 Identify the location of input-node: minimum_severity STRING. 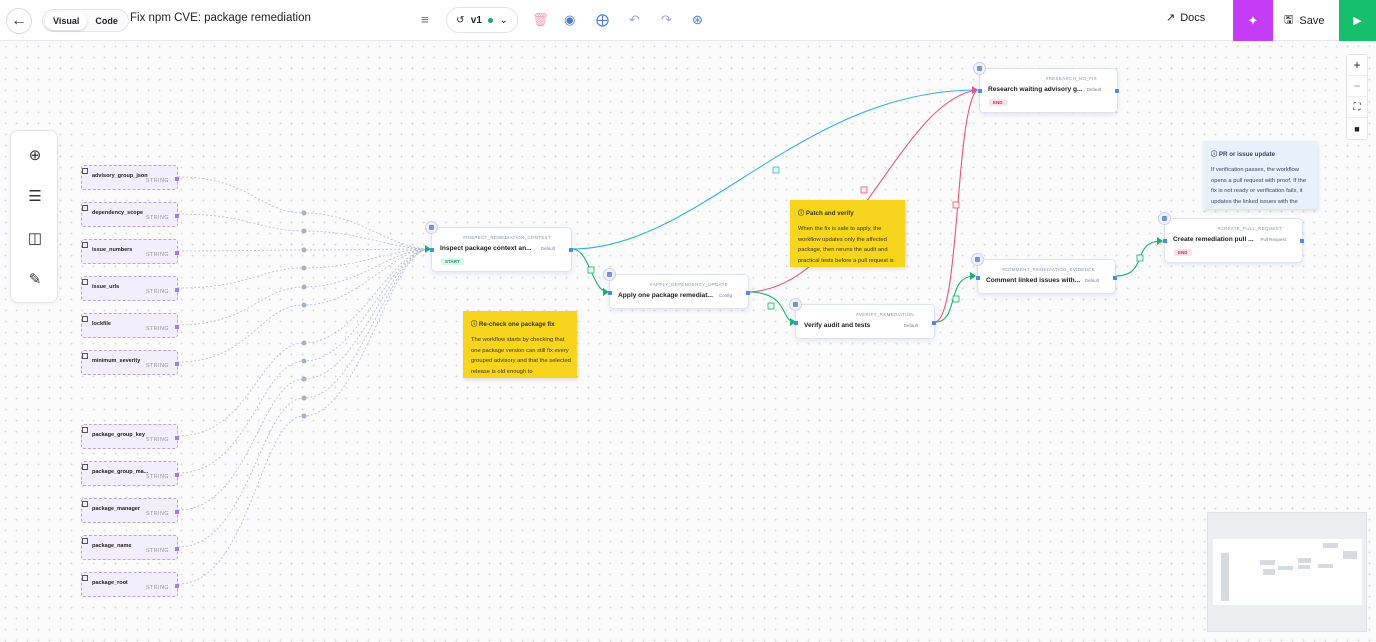
(130, 362).